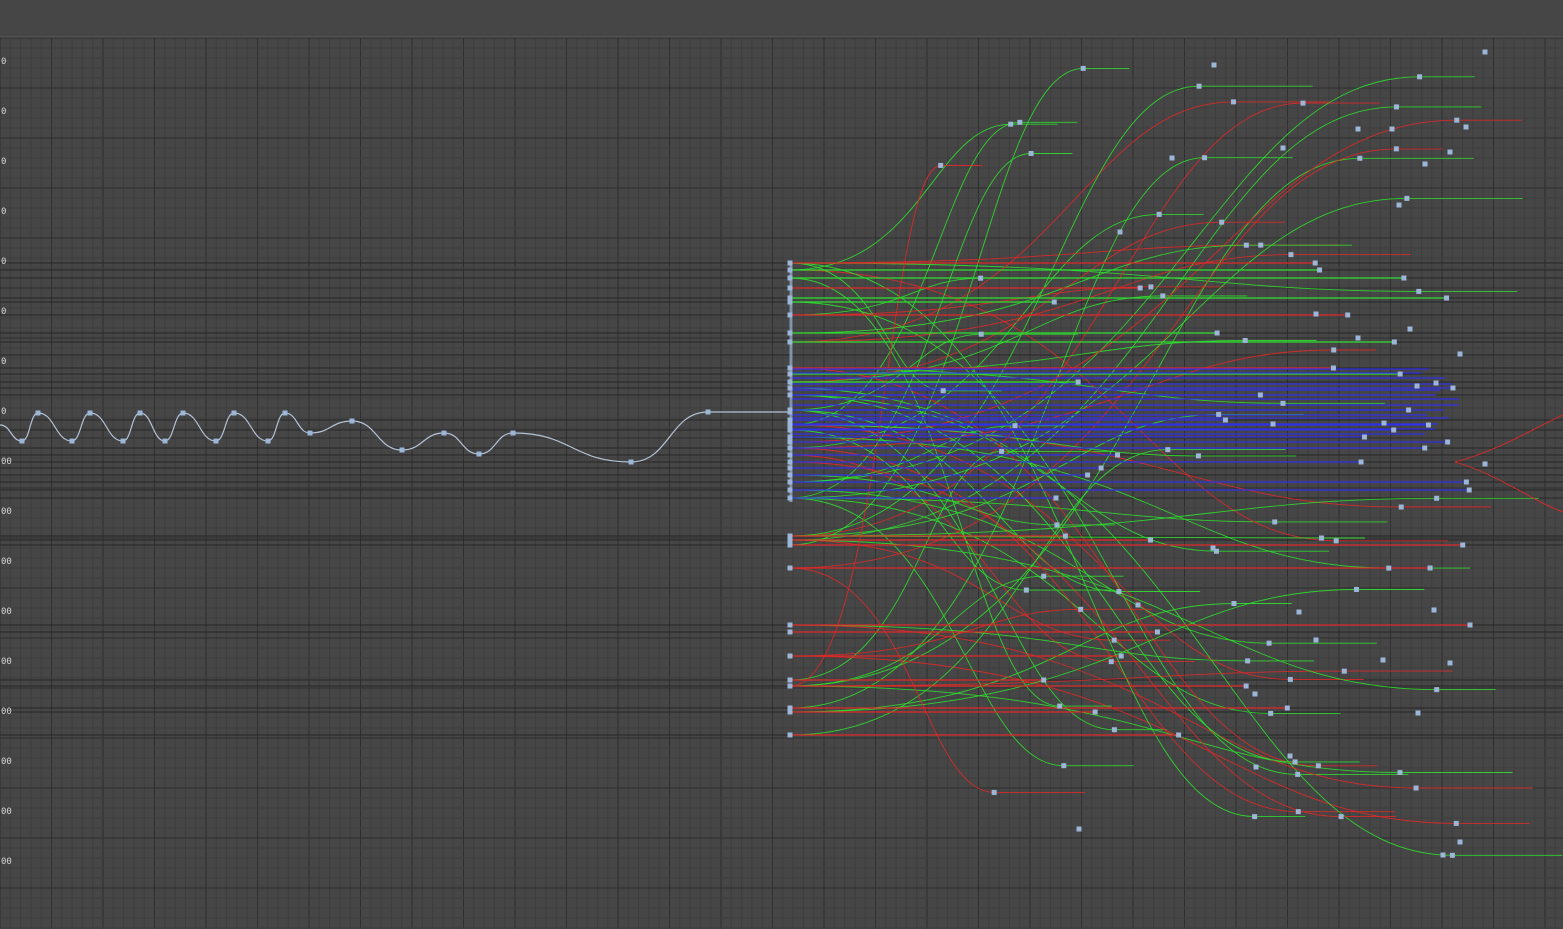 This screenshot has width=1563, height=929. I want to click on animation-curve, so click(1083, 566).